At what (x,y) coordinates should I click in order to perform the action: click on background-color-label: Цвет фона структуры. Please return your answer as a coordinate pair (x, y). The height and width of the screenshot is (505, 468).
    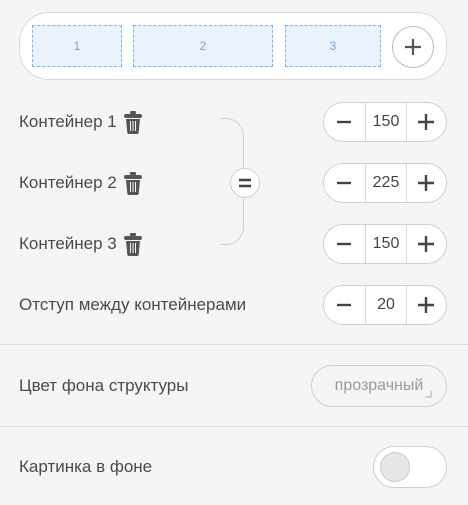
    Looking at the image, I should click on (104, 385).